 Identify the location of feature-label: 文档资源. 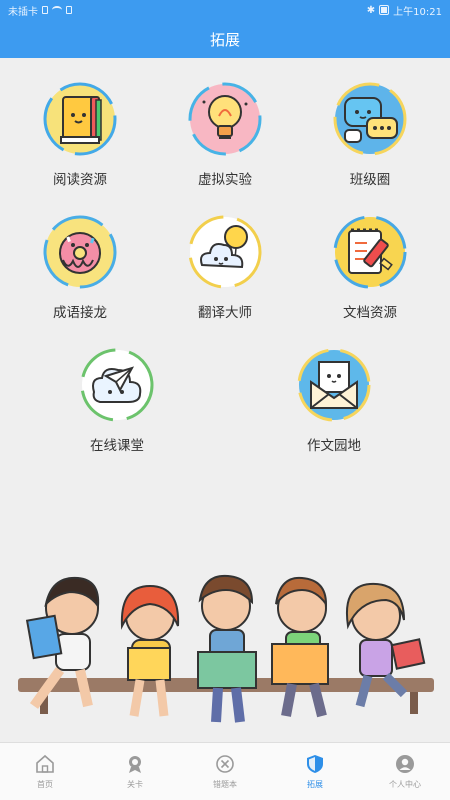
(370, 313).